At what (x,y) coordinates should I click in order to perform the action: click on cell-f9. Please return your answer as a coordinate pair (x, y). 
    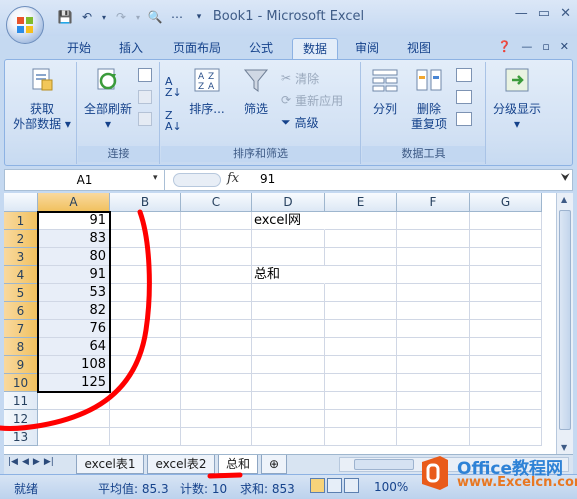
    Looking at the image, I should click on (433, 365).